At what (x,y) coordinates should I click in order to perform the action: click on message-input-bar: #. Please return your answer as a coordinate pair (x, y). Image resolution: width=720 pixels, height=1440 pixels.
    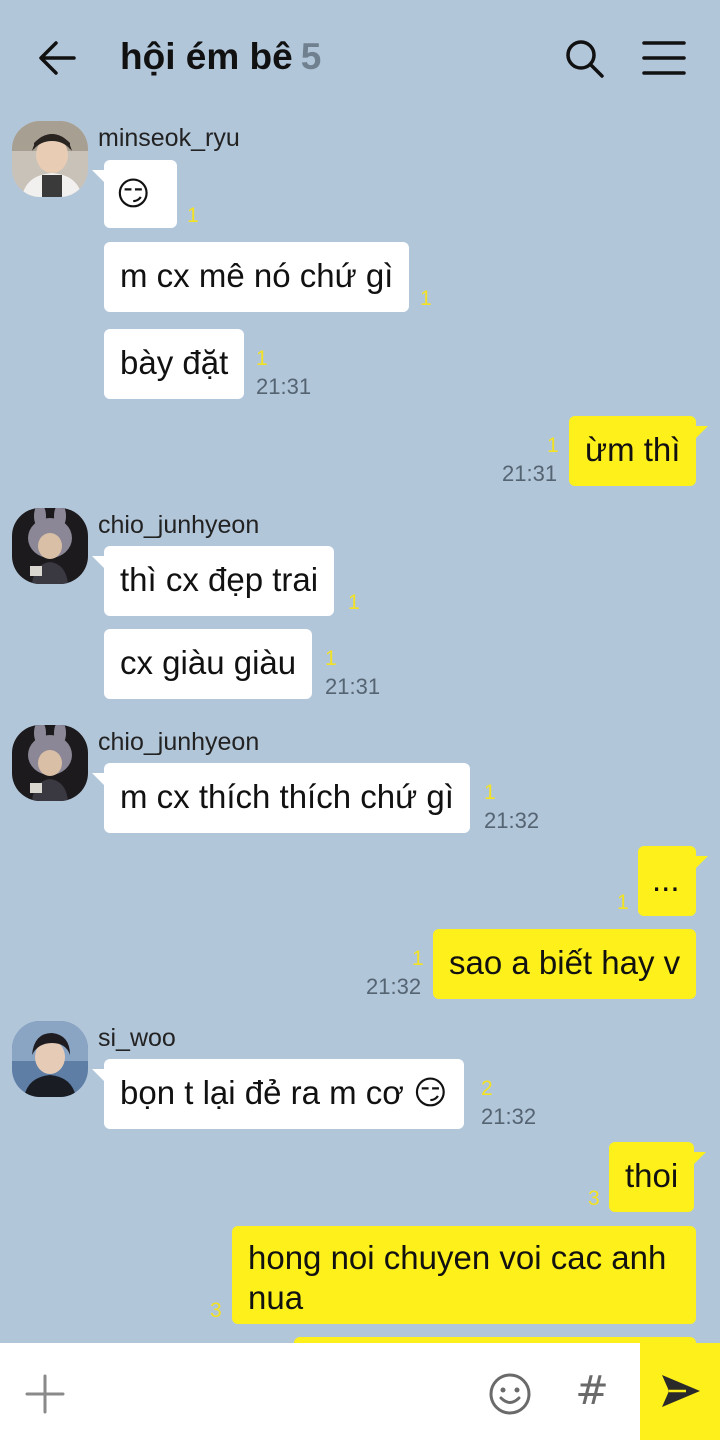
    Looking at the image, I should click on (360, 1391).